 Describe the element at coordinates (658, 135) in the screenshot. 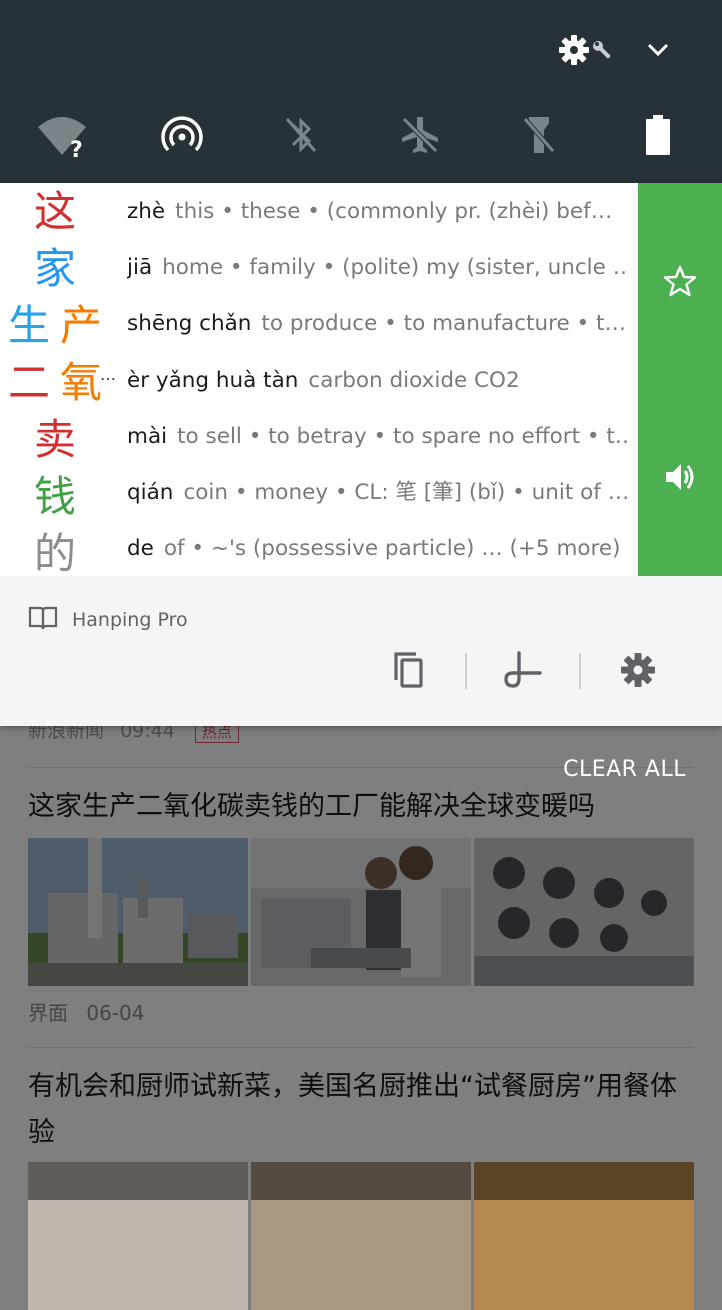

I see `battery-full-icon` at that location.